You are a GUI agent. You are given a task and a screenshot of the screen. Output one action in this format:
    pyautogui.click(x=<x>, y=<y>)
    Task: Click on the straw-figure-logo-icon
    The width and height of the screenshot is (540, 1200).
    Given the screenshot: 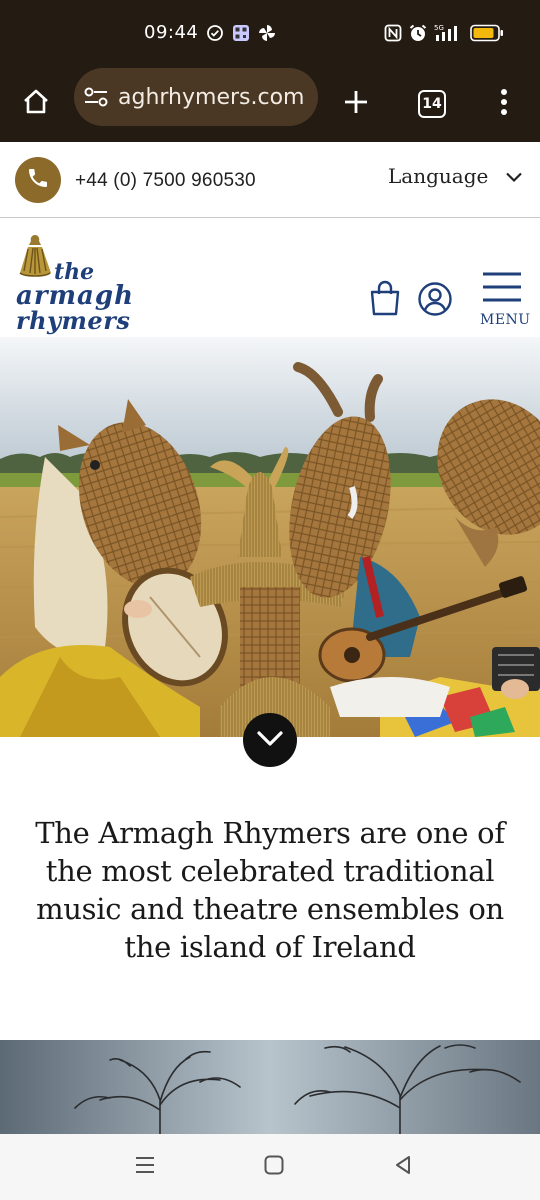 What is the action you would take?
    pyautogui.click(x=35, y=256)
    